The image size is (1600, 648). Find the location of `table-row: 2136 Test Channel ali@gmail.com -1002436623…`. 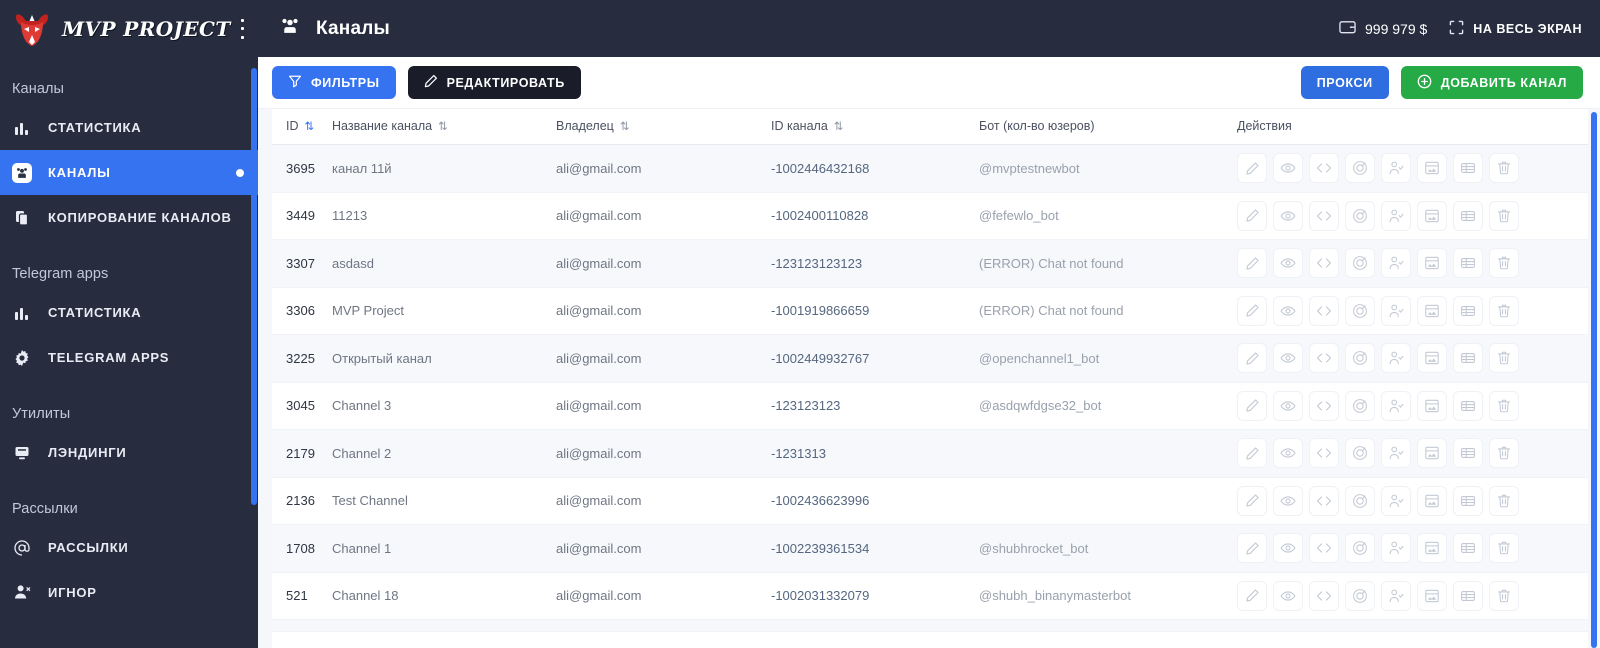

table-row: 2136 Test Channel ali@gmail.com -1002436623… is located at coordinates (930, 501).